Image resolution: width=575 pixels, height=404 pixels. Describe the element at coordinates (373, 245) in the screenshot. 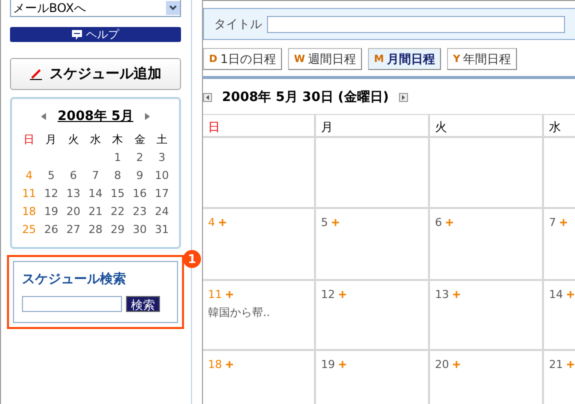

I see `calendar-cell: 5` at that location.